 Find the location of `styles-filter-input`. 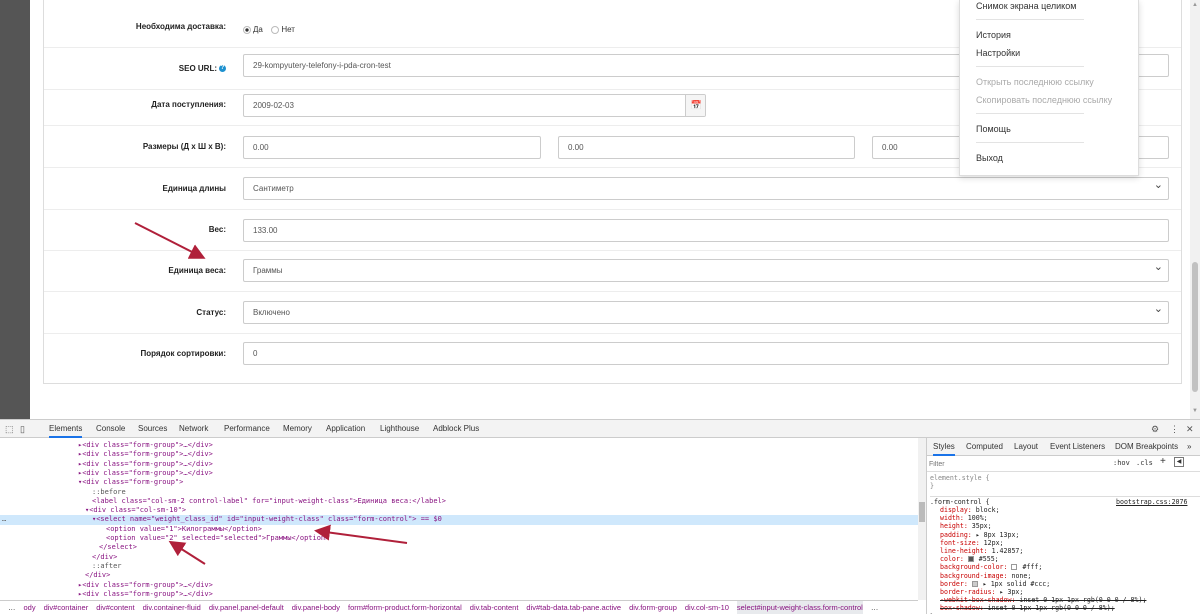

styles-filter-input is located at coordinates (1004, 464).